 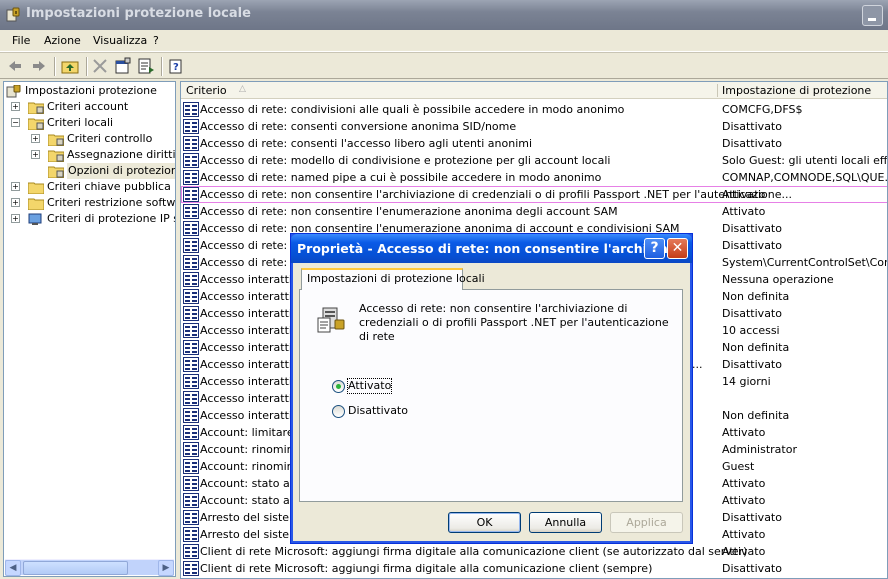 What do you see at coordinates (138, 13) in the screenshot?
I see `window-title: Impostazioni protezione locale` at bounding box center [138, 13].